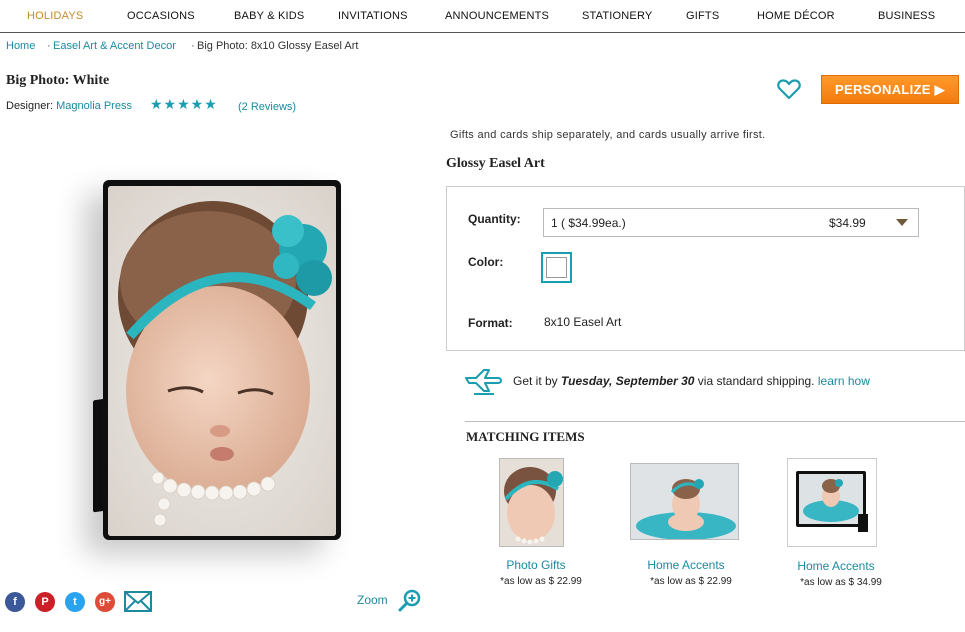  What do you see at coordinates (161, 16) in the screenshot?
I see `nav-occasions: OCCASIONS` at bounding box center [161, 16].